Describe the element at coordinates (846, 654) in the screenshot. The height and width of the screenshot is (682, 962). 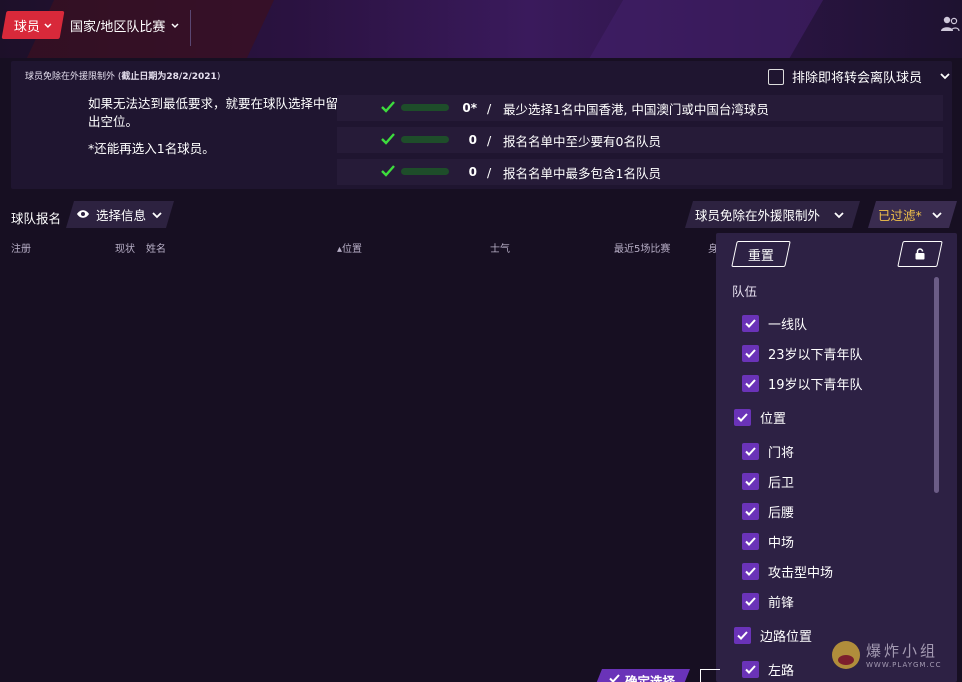
I see `watermark-logo-icon` at that location.